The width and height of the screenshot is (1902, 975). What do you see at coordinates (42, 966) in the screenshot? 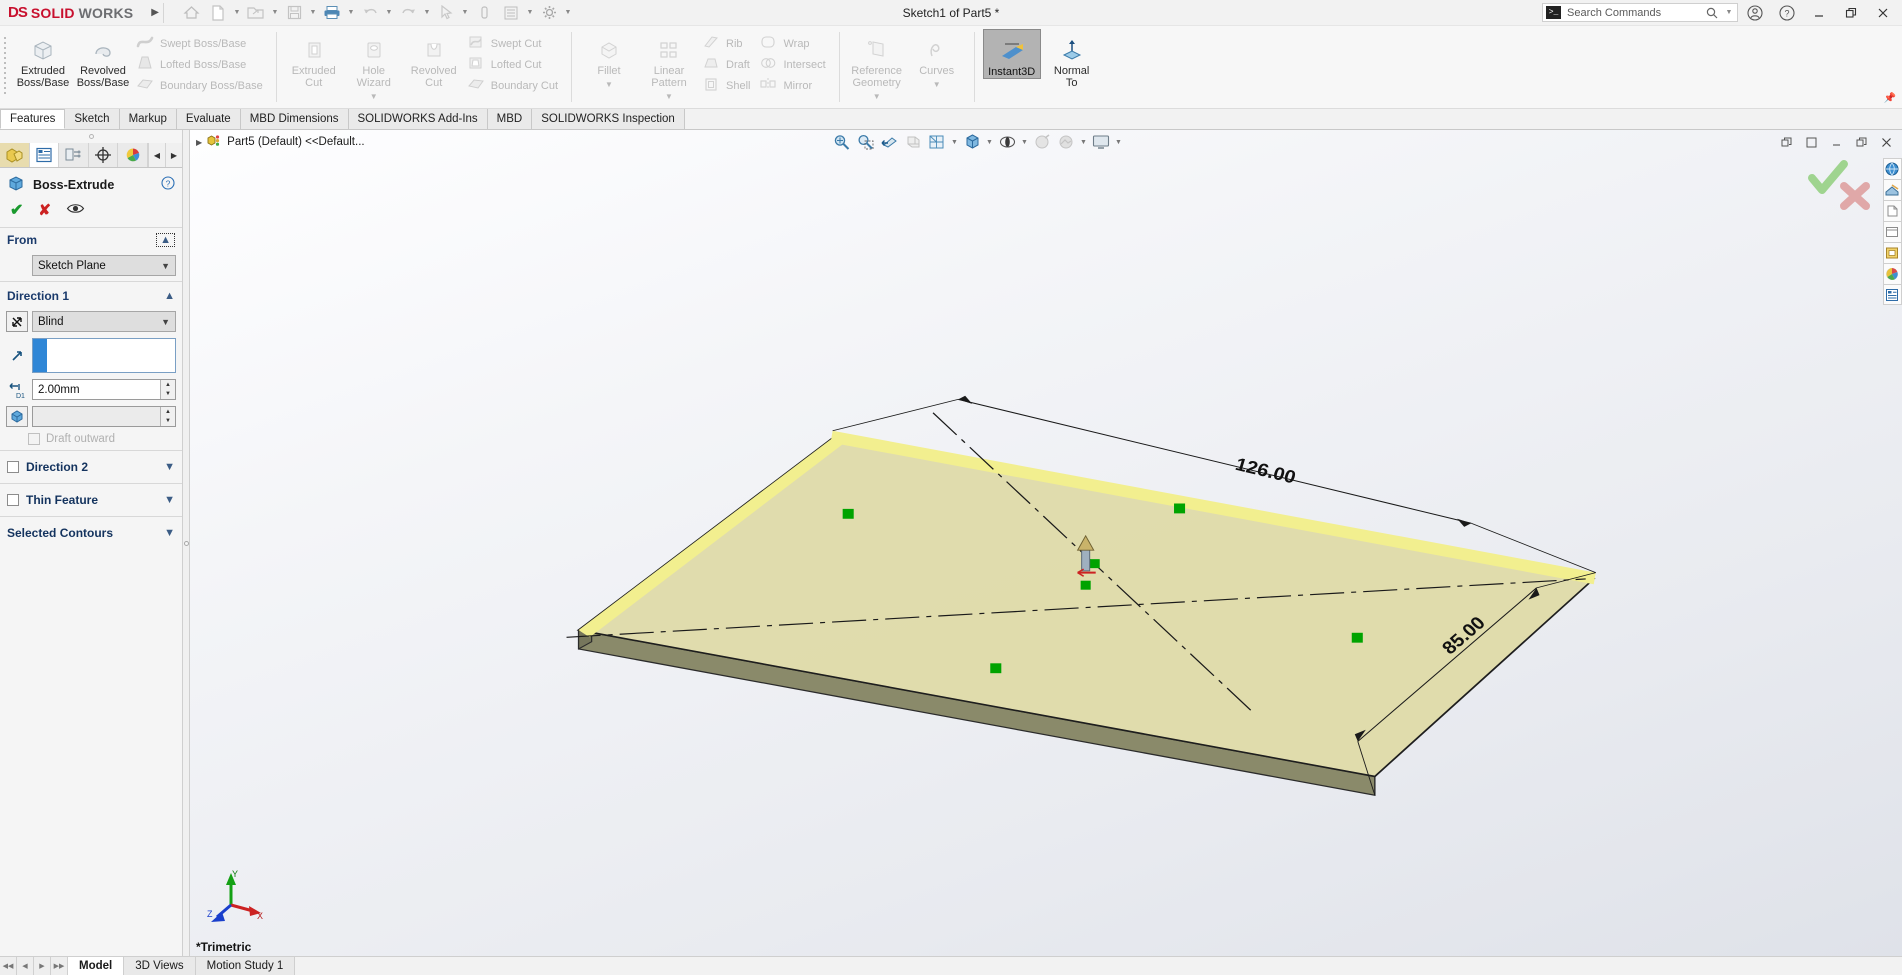
I see `tab-nav-next-button: ▶` at bounding box center [42, 966].